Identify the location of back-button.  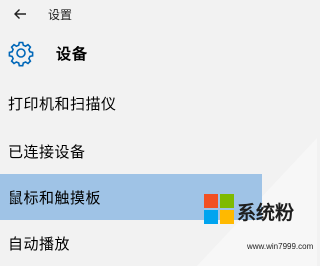
(20, 14).